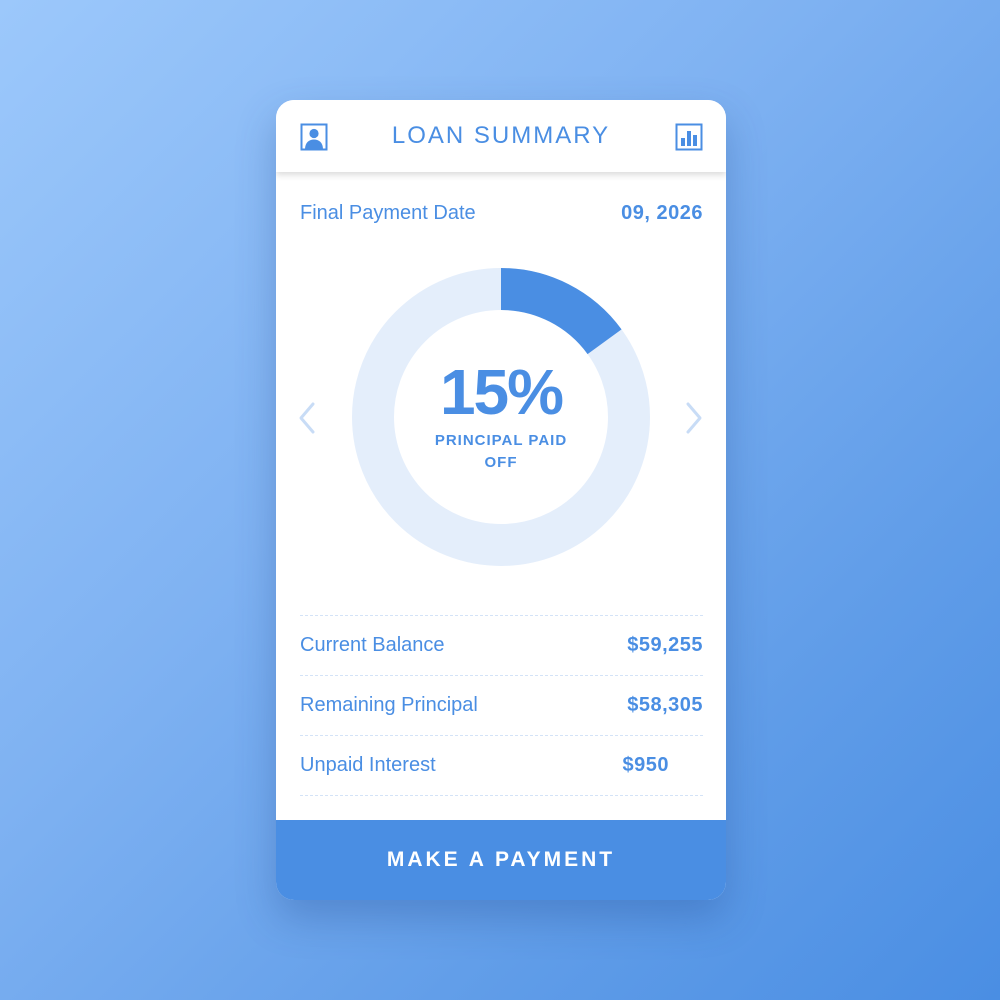  Describe the element at coordinates (389, 704) in the screenshot. I see `detail-label: Remaining Principal` at that location.